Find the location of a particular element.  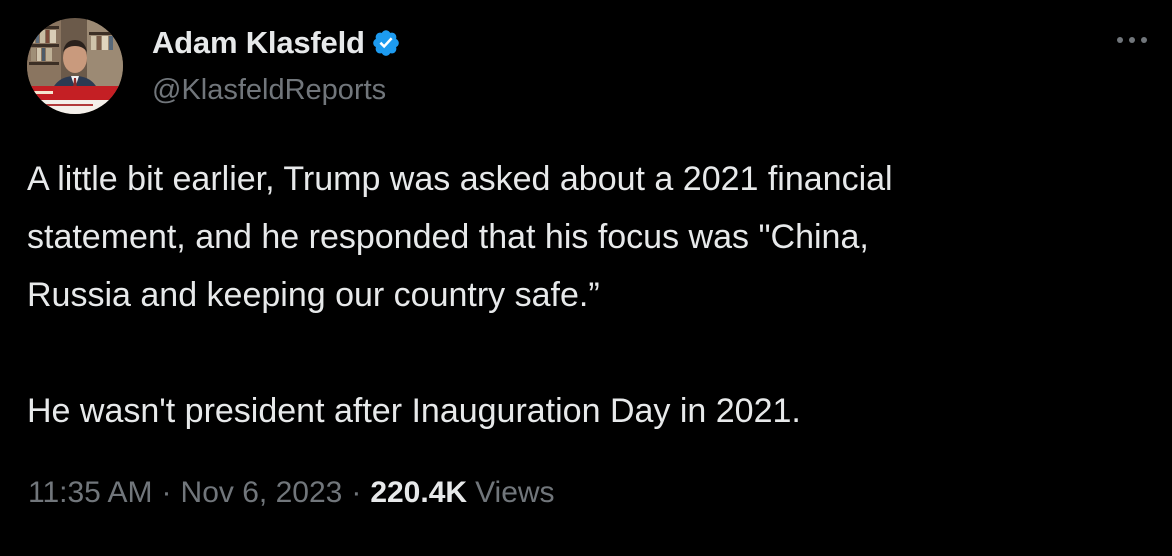

author-identity: Adam Klasfeld @KlasfeldReports is located at coordinates (276, 64).